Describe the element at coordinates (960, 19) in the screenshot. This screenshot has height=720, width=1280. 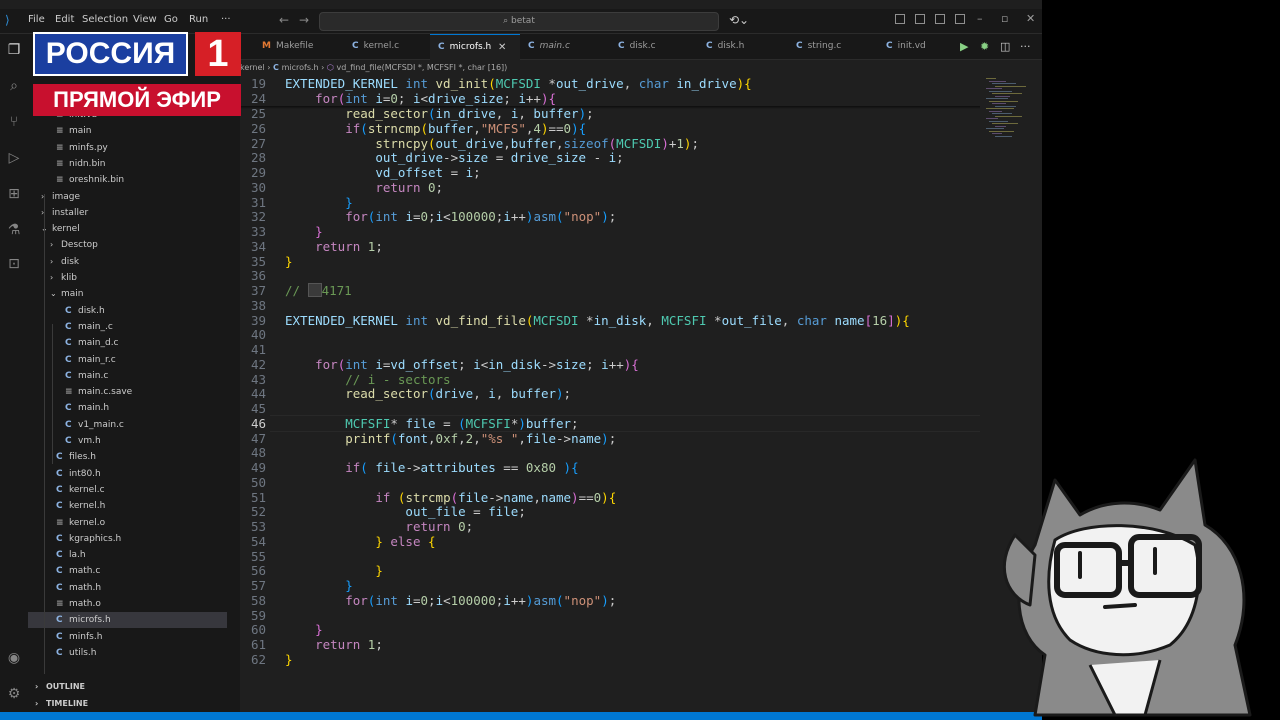
I see `toggle-secondary-sidebar-icon` at that location.